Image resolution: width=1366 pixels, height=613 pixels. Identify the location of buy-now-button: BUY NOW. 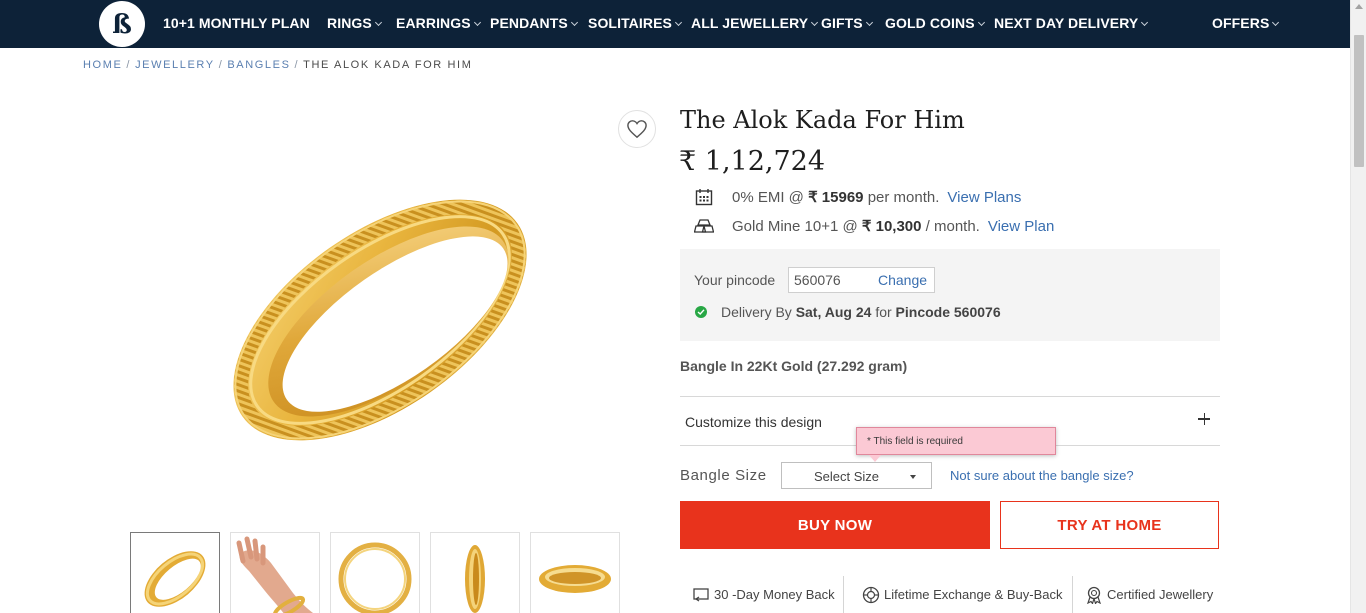
(835, 525).